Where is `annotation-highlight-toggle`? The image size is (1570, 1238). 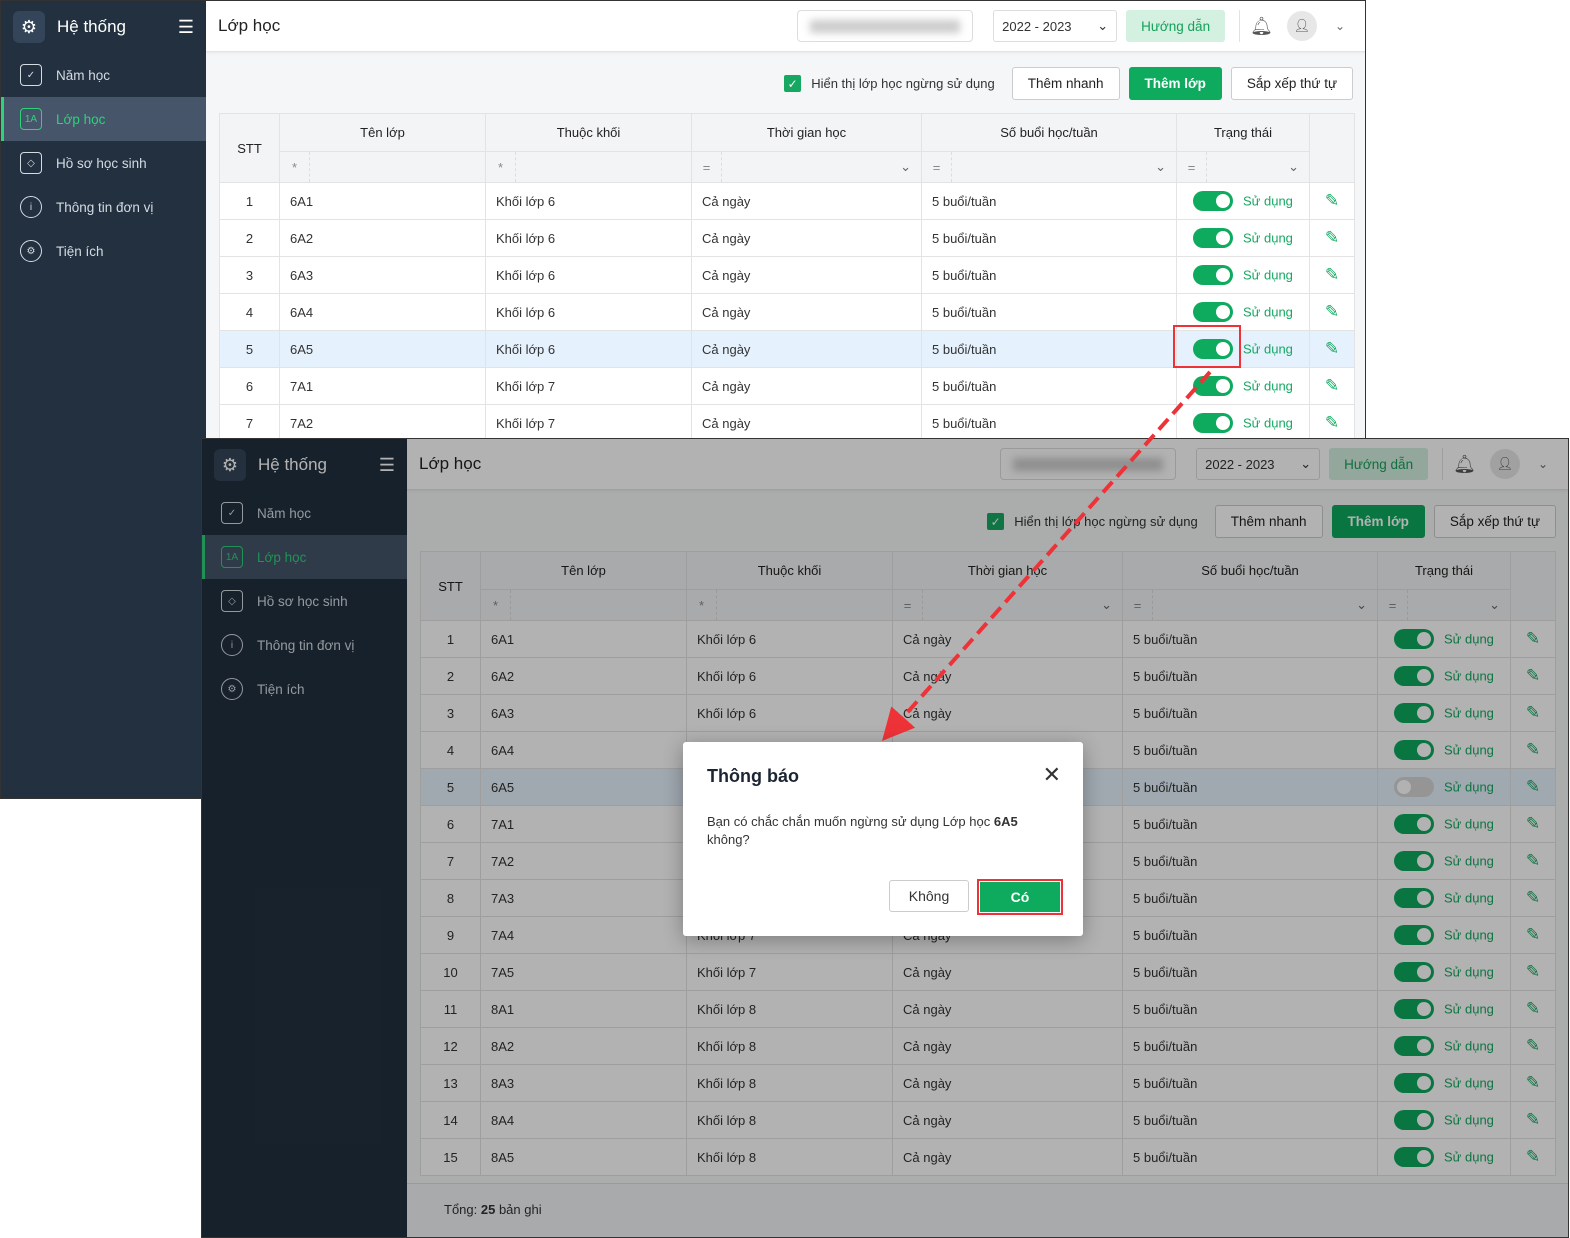 annotation-highlight-toggle is located at coordinates (1207, 346).